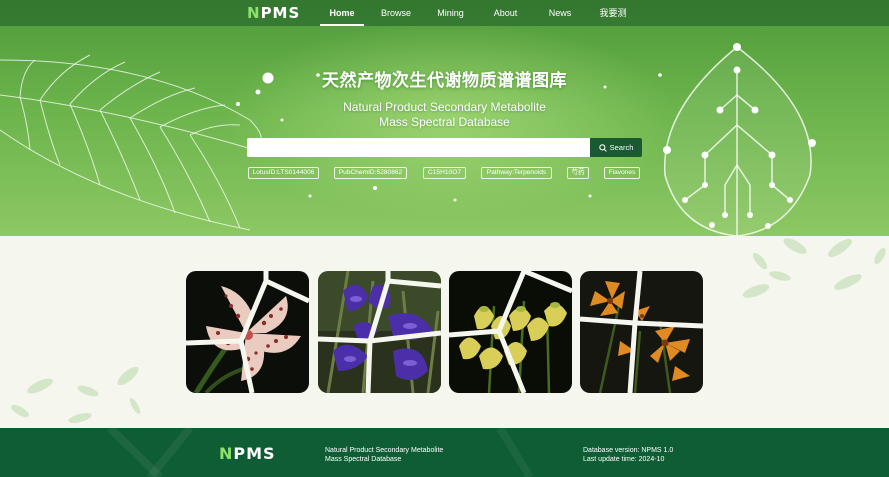 This screenshot has height=477, width=889. I want to click on footer-logo-rest: PMS, so click(254, 453).